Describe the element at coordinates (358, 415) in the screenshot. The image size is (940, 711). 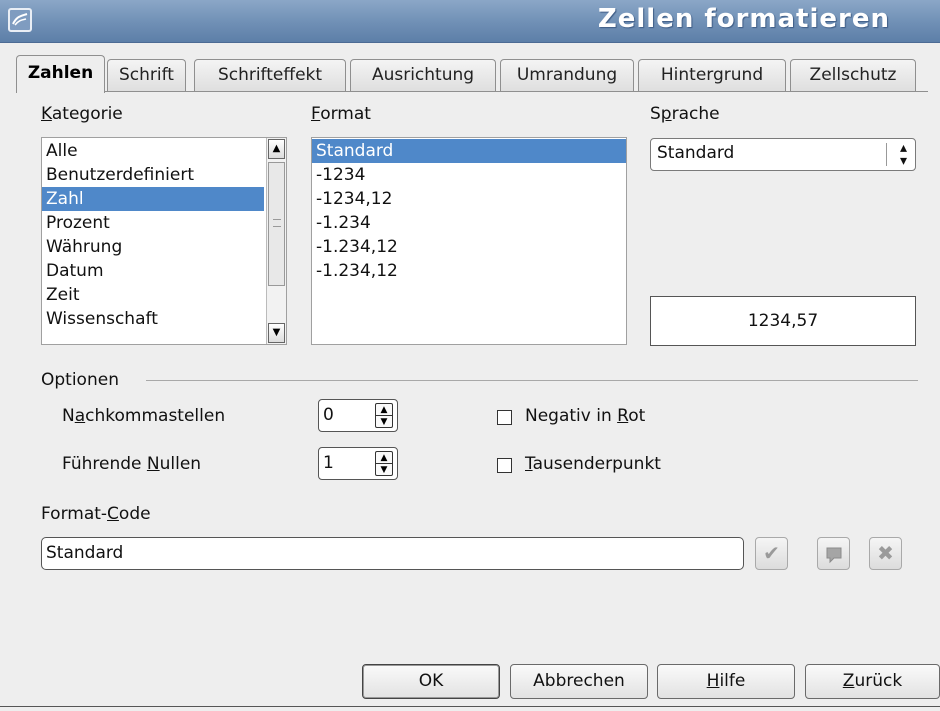
I see `nachkomma-stepper: 0 ▲ ▼` at that location.